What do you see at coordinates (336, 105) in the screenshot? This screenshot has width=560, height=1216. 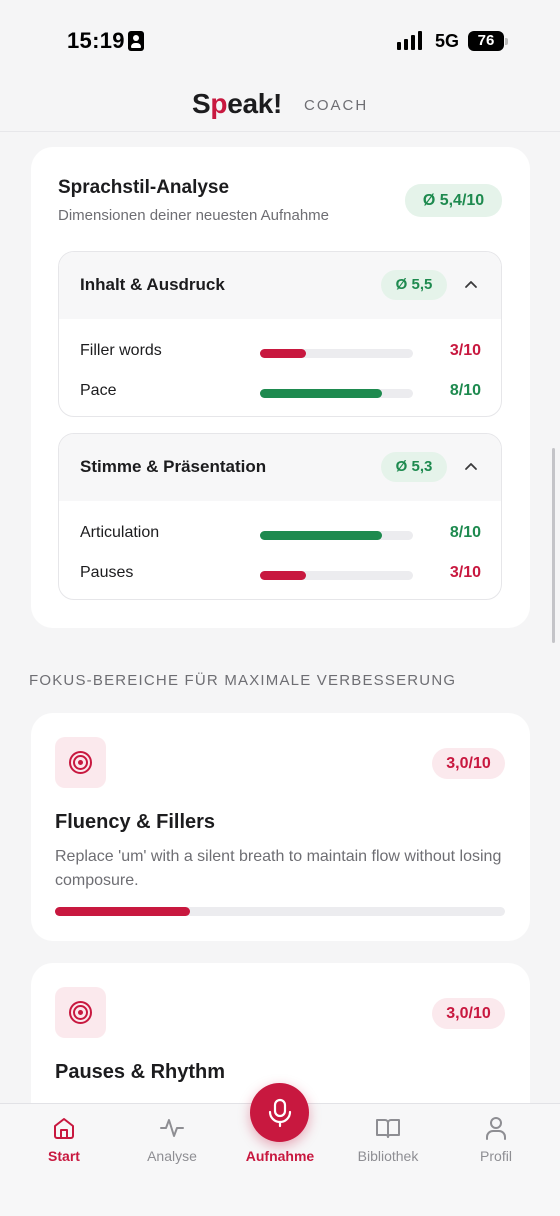 I see `app-subtitle: COACH` at bounding box center [336, 105].